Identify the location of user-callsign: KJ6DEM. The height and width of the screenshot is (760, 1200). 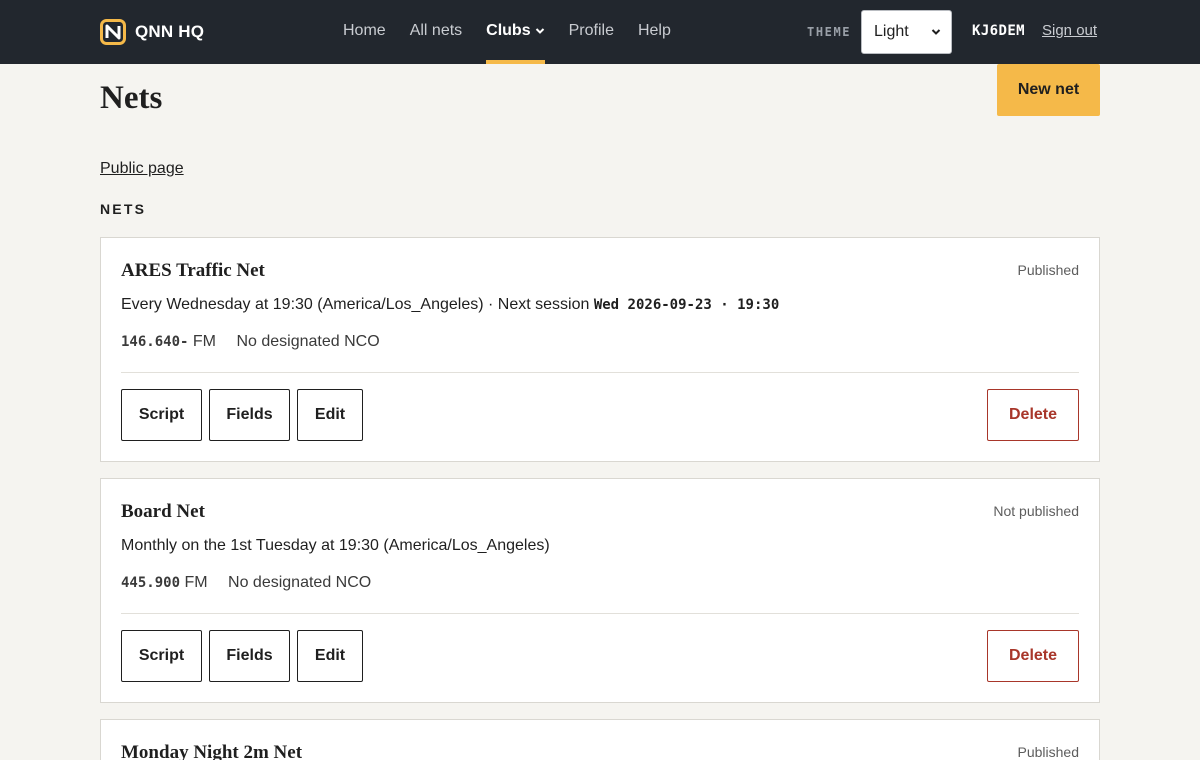
(998, 31).